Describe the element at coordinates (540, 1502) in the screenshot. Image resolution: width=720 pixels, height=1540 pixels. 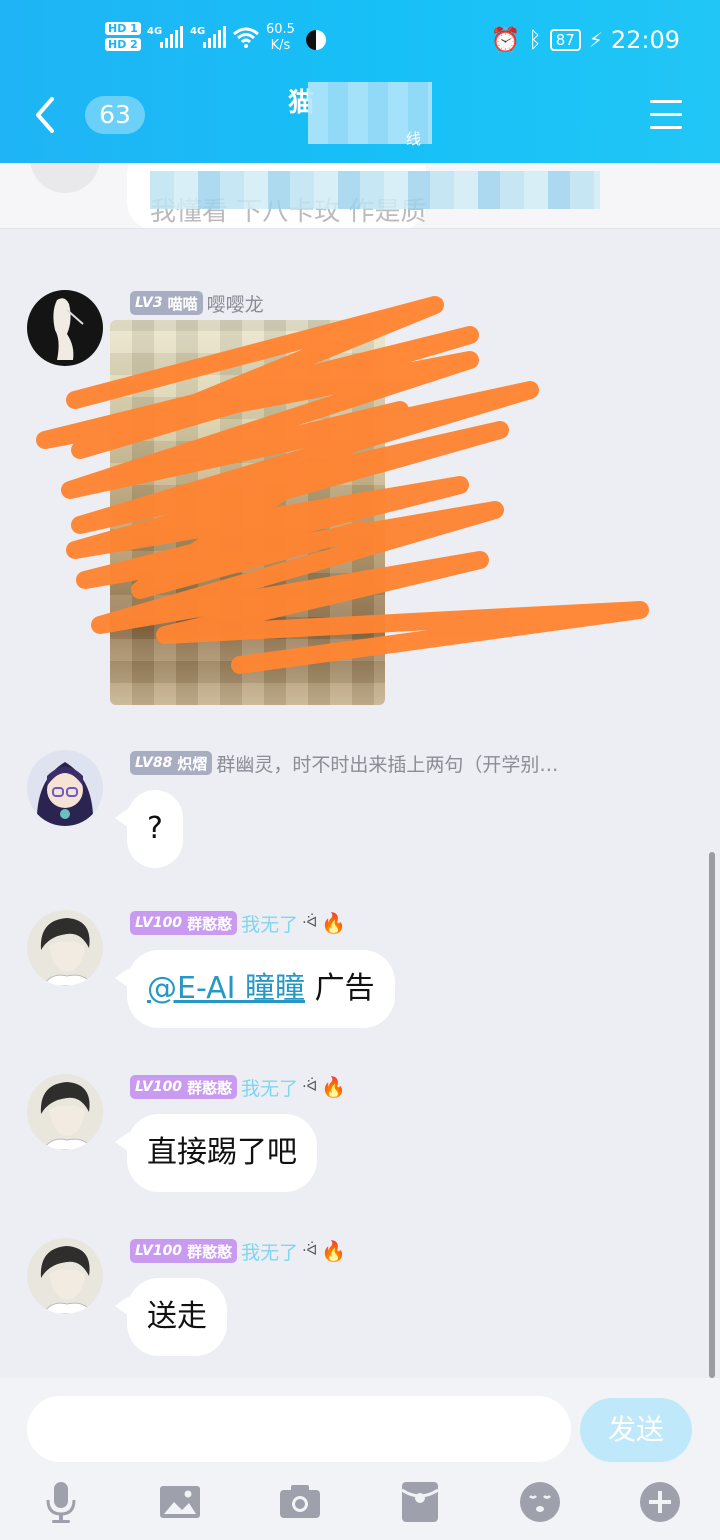
I see `emoji-icon` at that location.